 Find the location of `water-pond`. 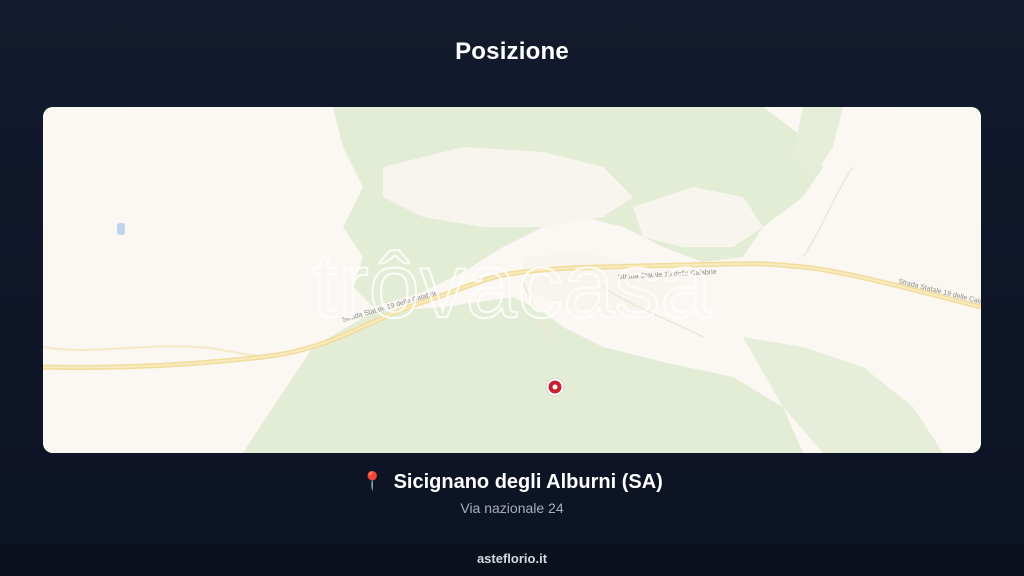

water-pond is located at coordinates (121, 229).